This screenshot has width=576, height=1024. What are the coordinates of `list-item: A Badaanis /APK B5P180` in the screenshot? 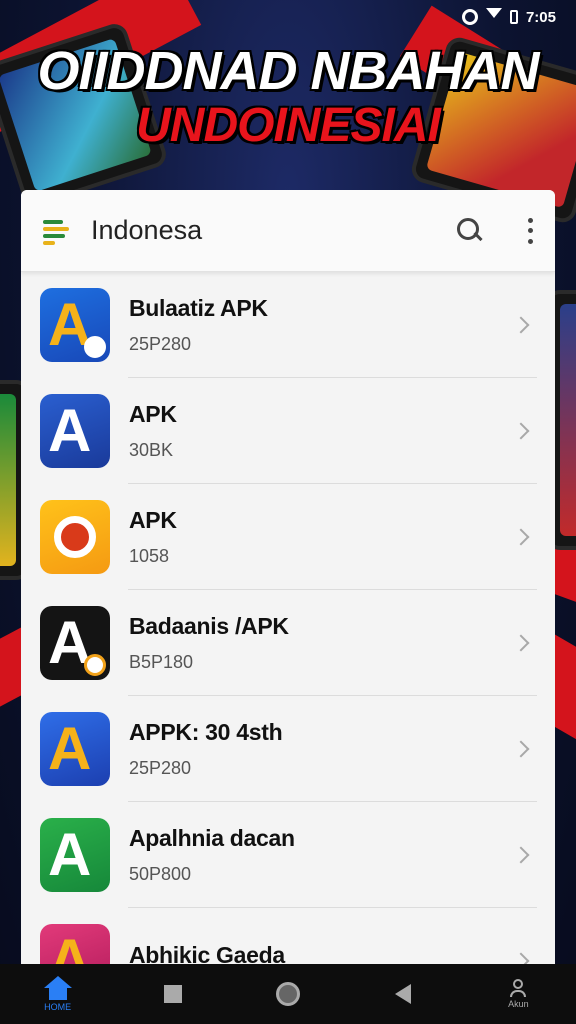 It's located at (288, 643).